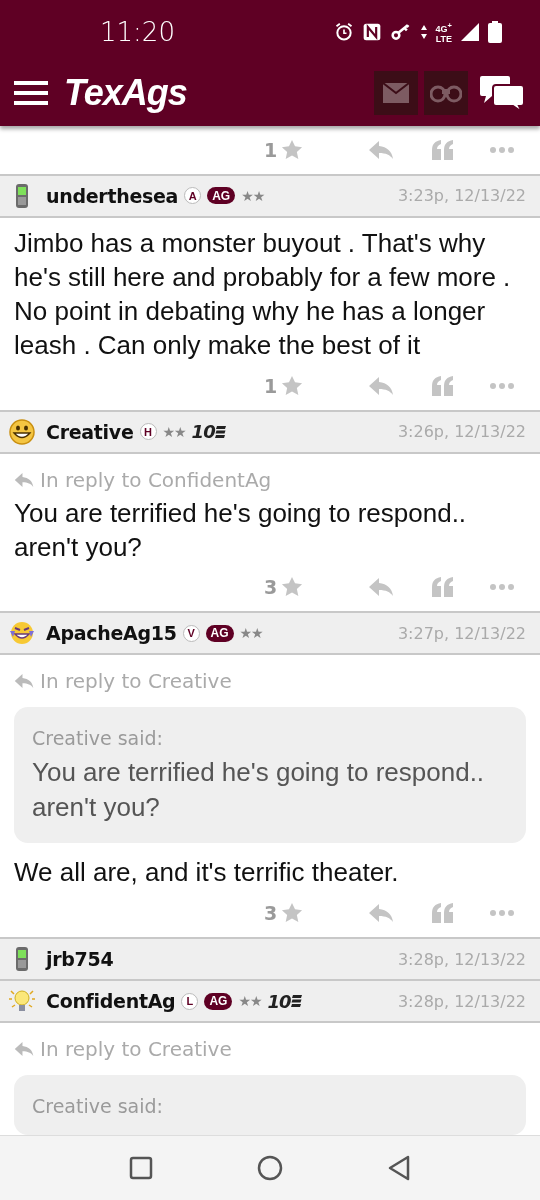  Describe the element at coordinates (112, 195) in the screenshot. I see `username: underthesea` at that location.